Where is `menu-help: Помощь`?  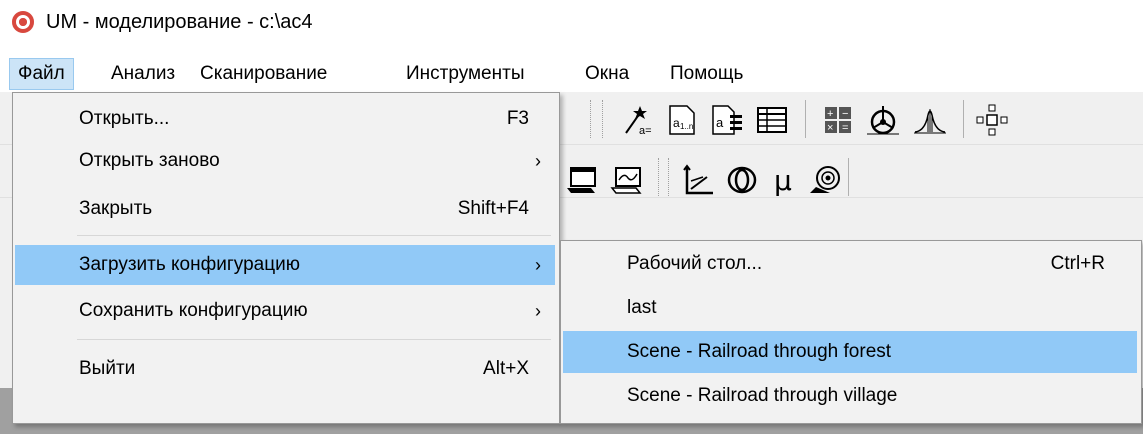 menu-help: Помощь is located at coordinates (706, 74).